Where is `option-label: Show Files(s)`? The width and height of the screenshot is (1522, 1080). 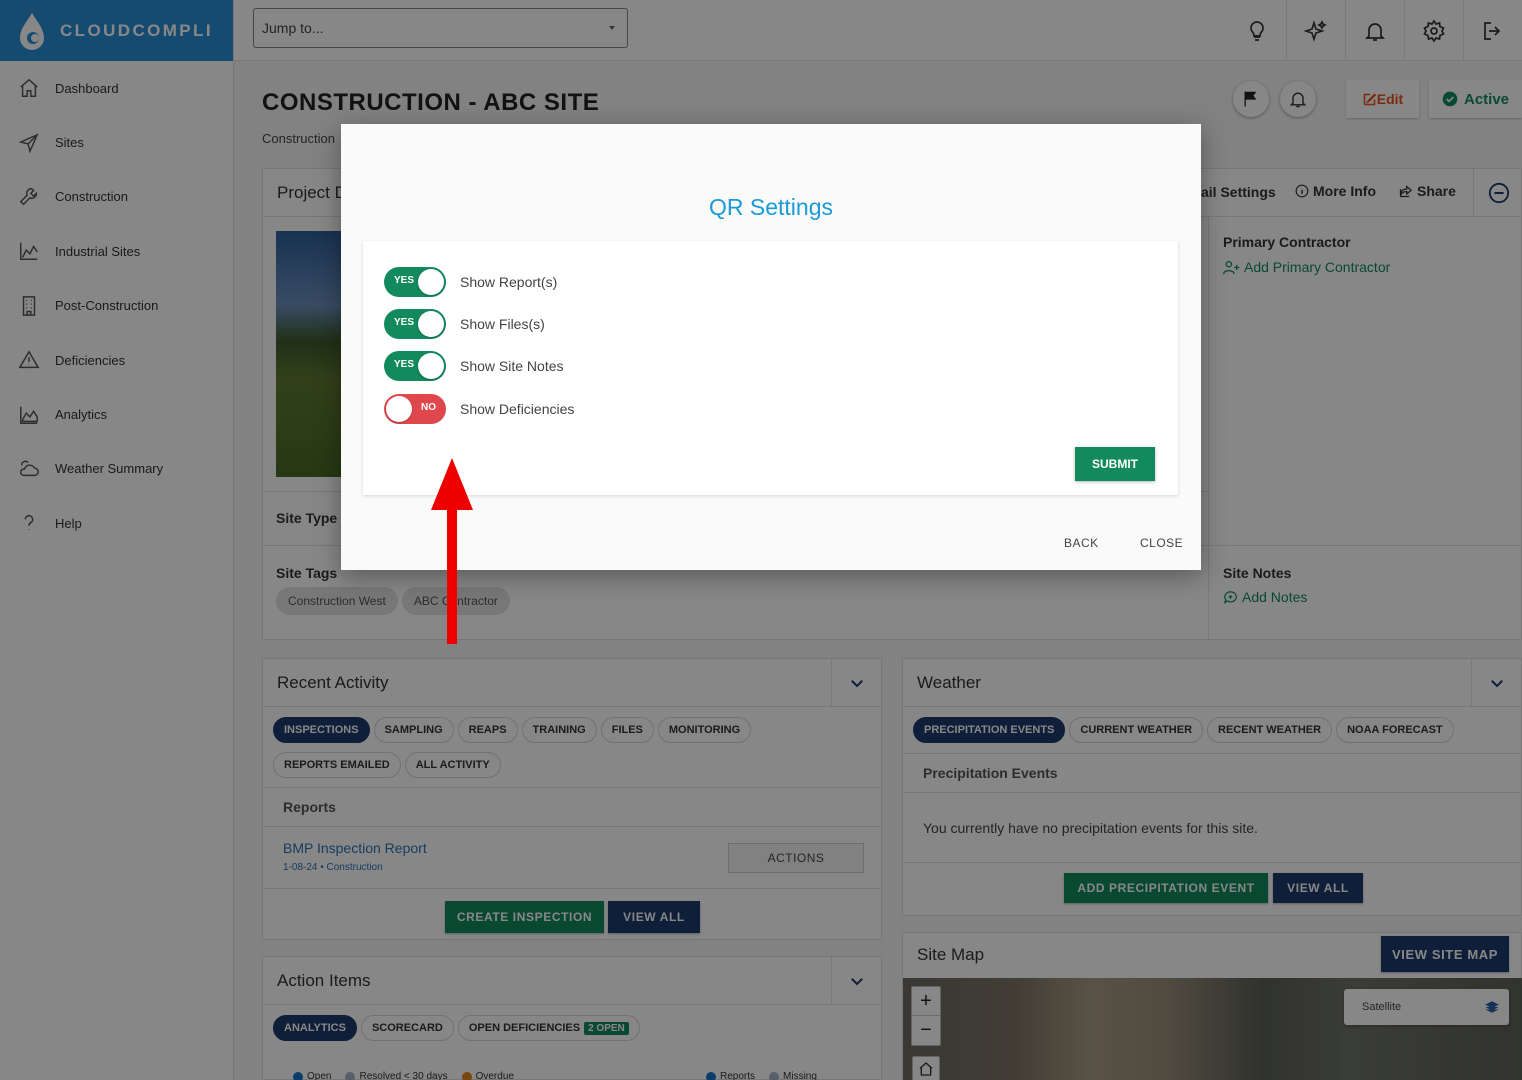
option-label: Show Files(s) is located at coordinates (502, 324).